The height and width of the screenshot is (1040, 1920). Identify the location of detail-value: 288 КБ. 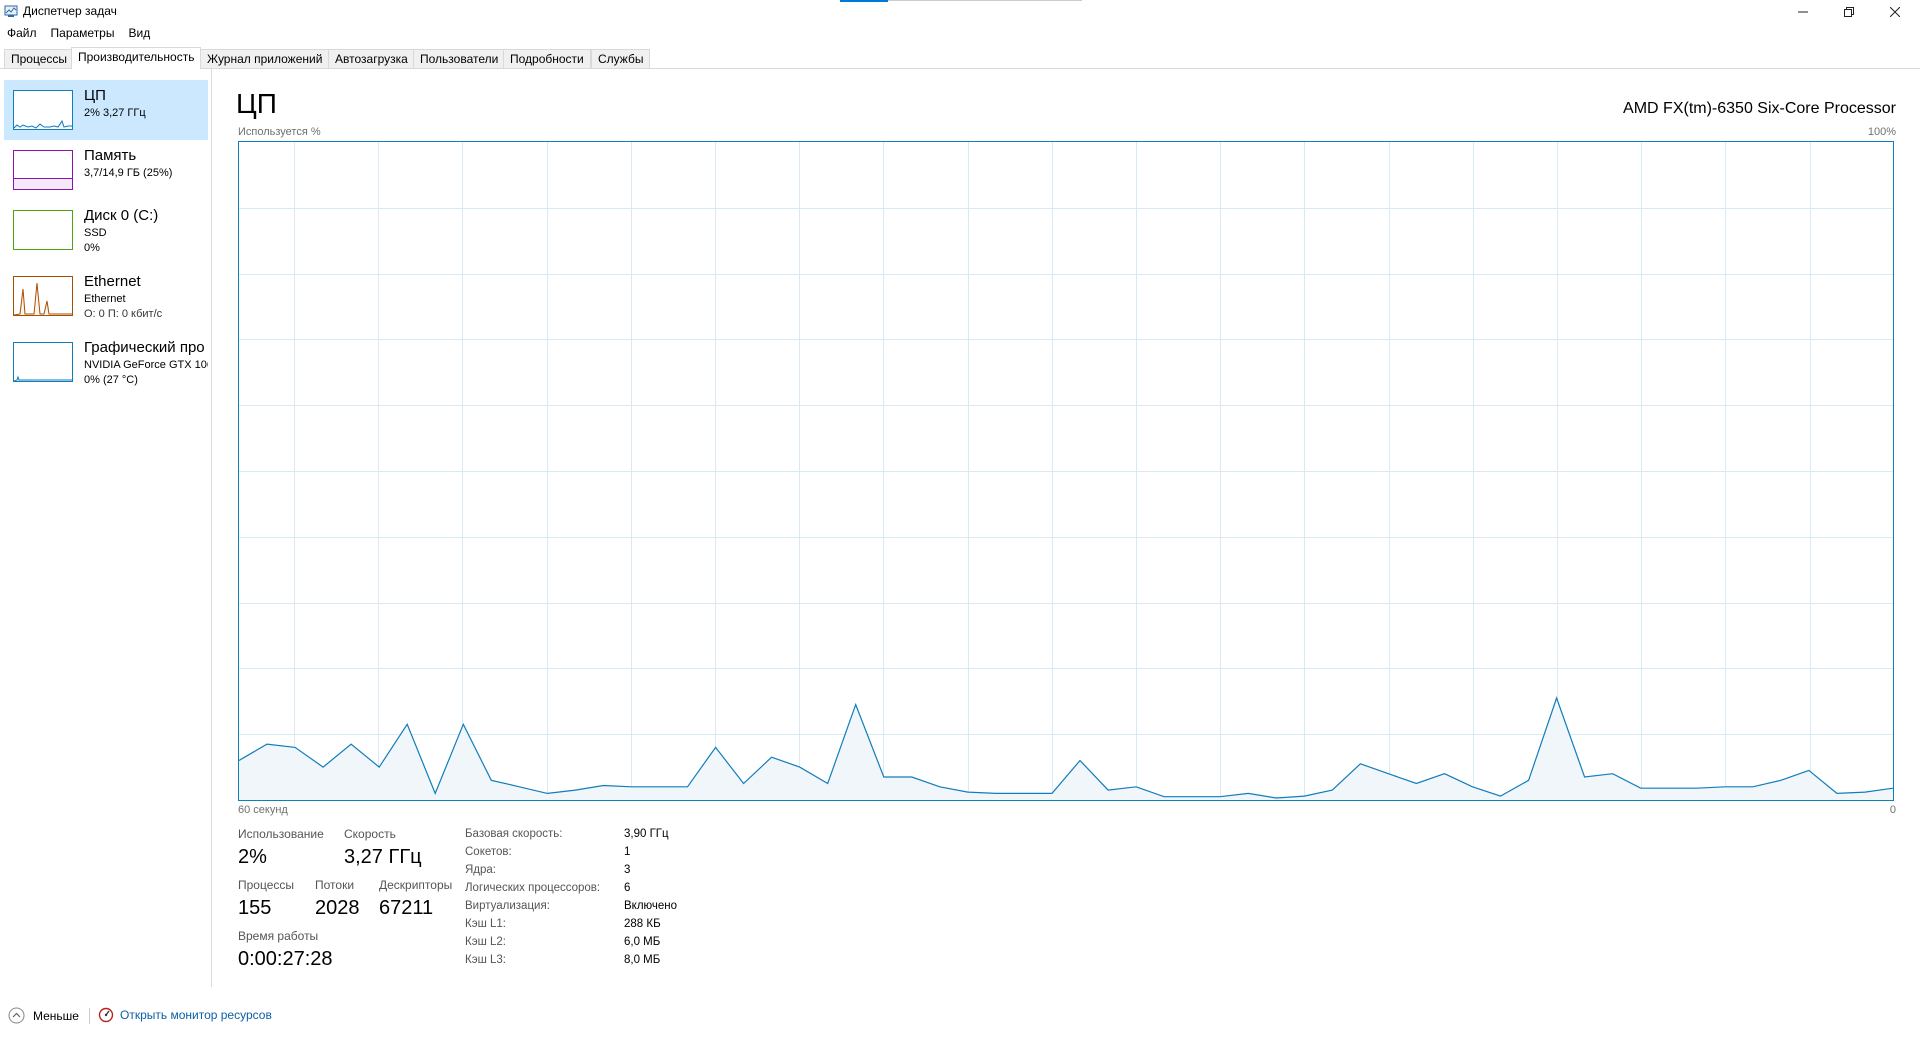
(642, 924).